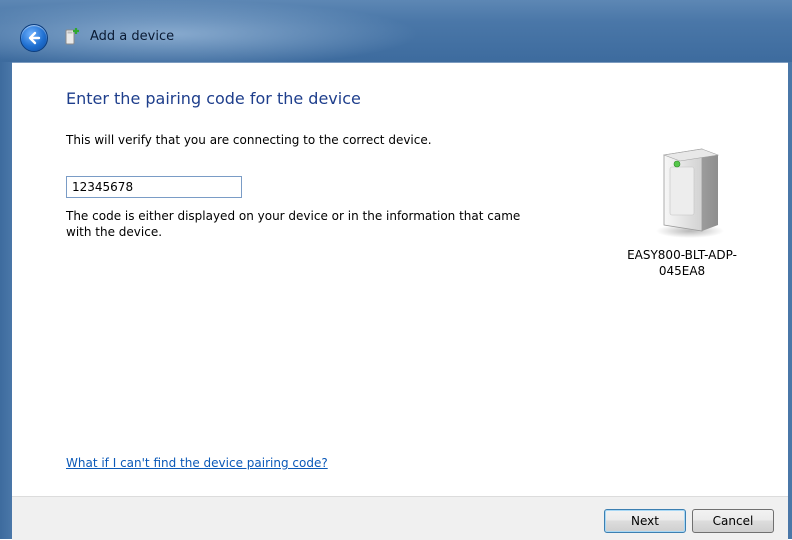 Image resolution: width=792 pixels, height=540 pixels. Describe the element at coordinates (213, 98) in the screenshot. I see `main-instruction: Enter the pairing code for the device` at that location.